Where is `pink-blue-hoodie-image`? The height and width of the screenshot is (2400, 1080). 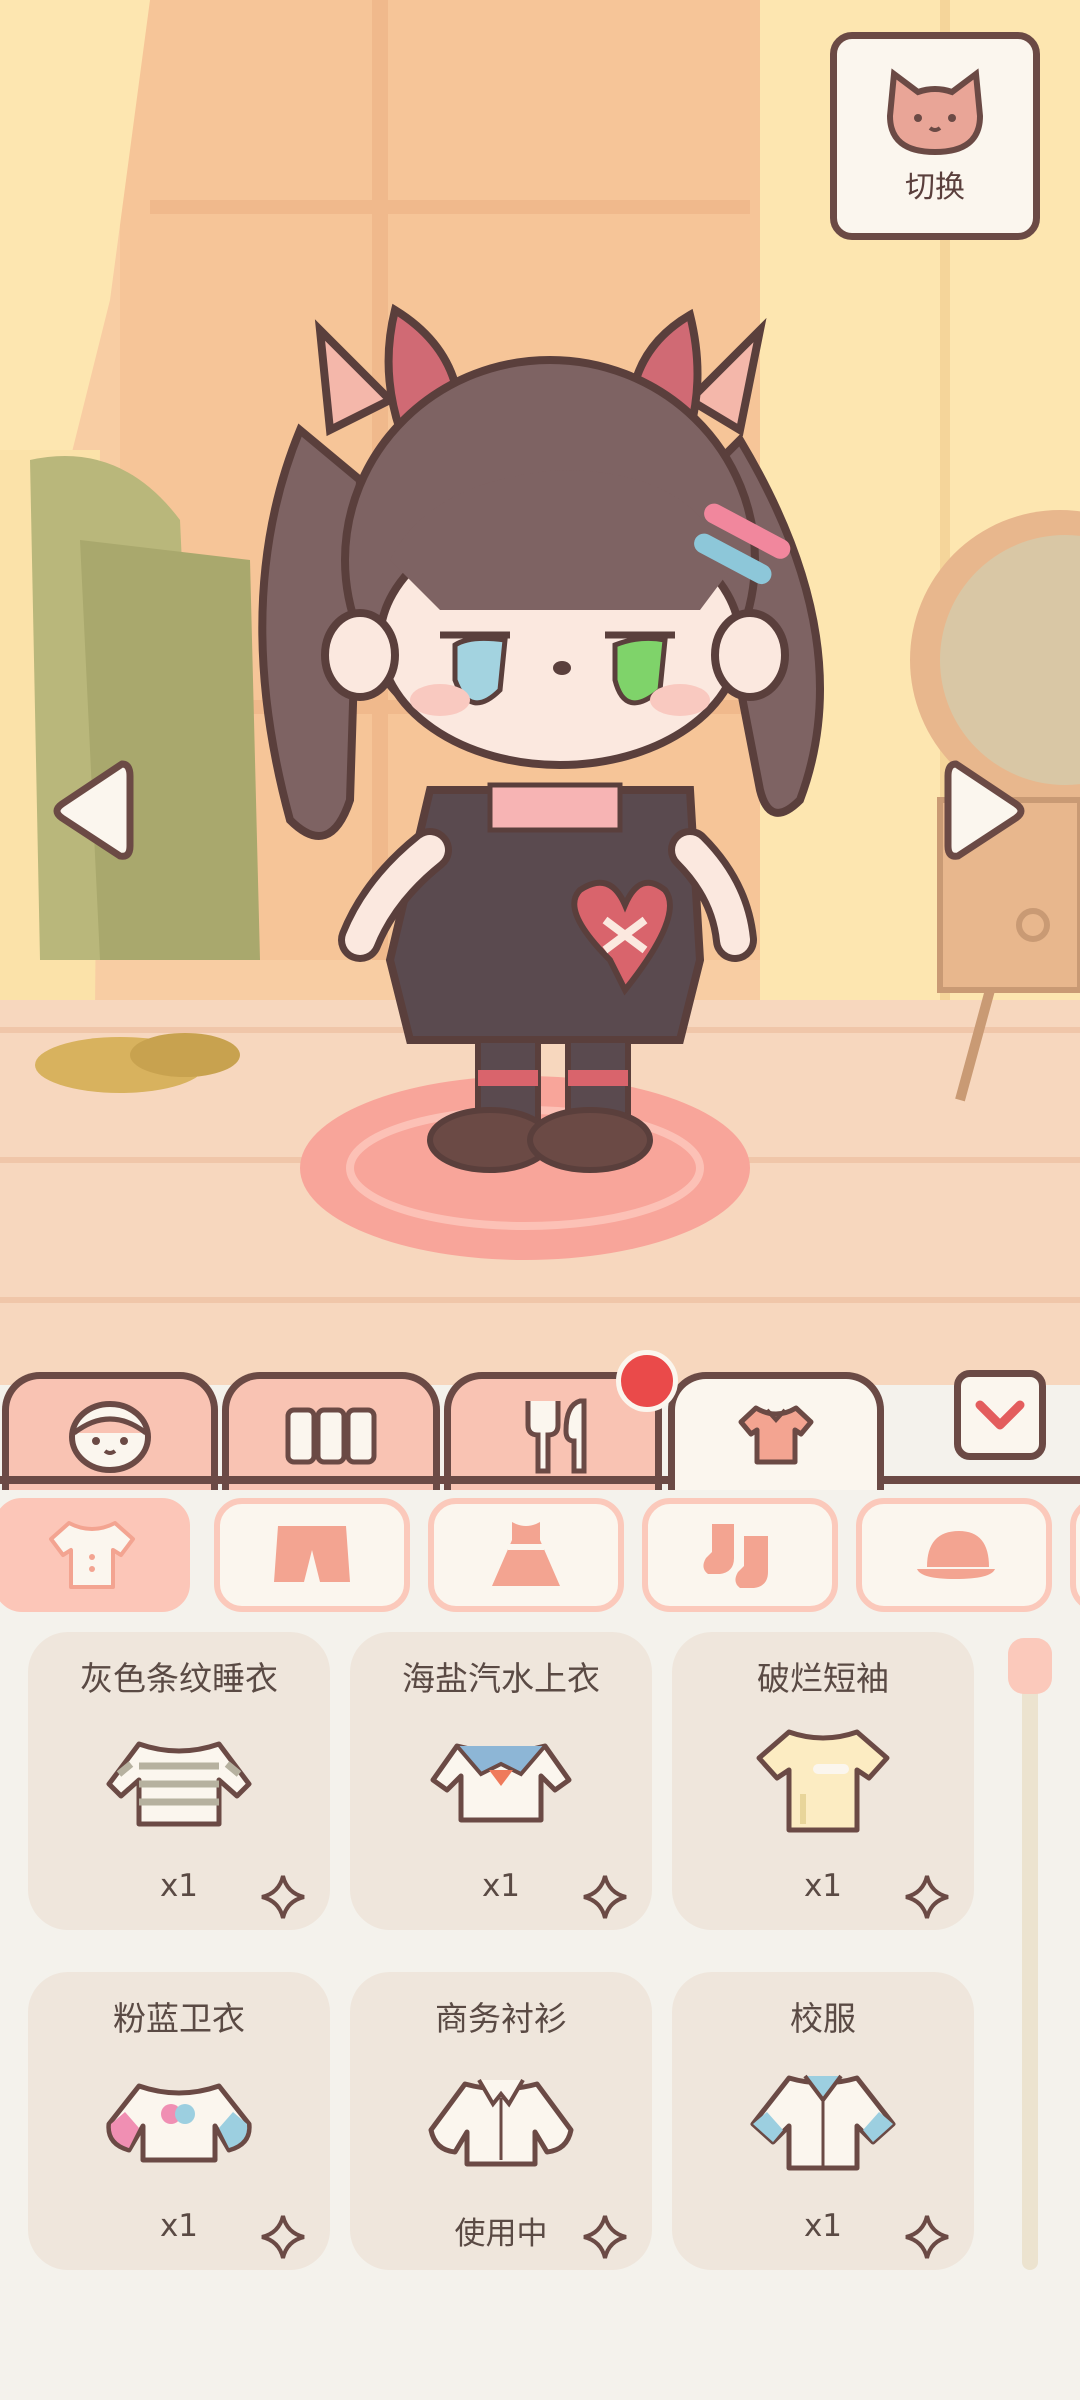
pink-blue-hoodie-image is located at coordinates (179, 2123).